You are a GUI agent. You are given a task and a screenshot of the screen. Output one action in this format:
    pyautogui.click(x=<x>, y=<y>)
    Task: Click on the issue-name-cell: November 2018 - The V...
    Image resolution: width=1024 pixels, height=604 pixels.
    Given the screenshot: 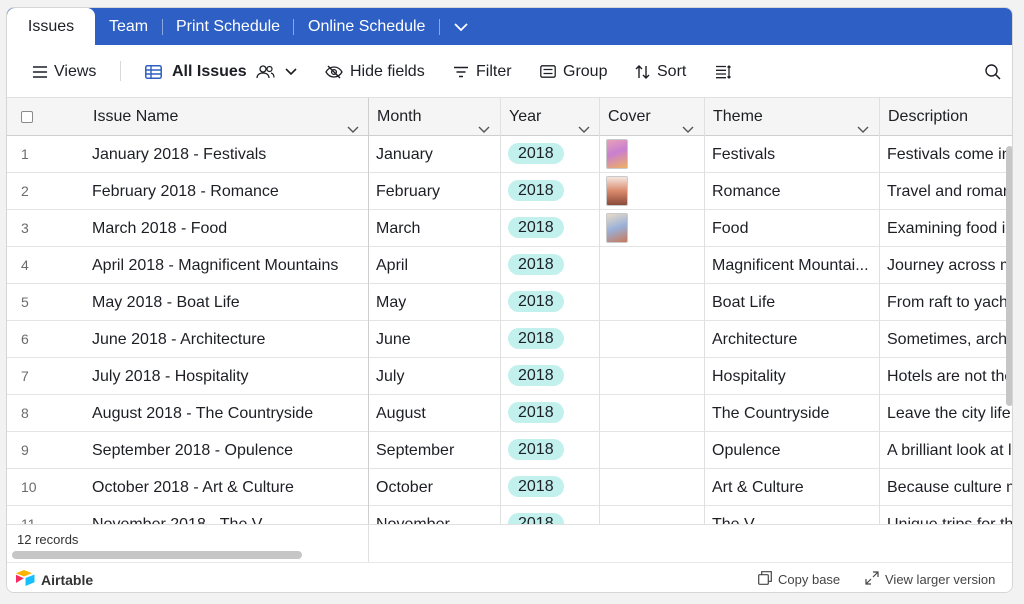 What is the action you would take?
    pyautogui.click(x=226, y=515)
    